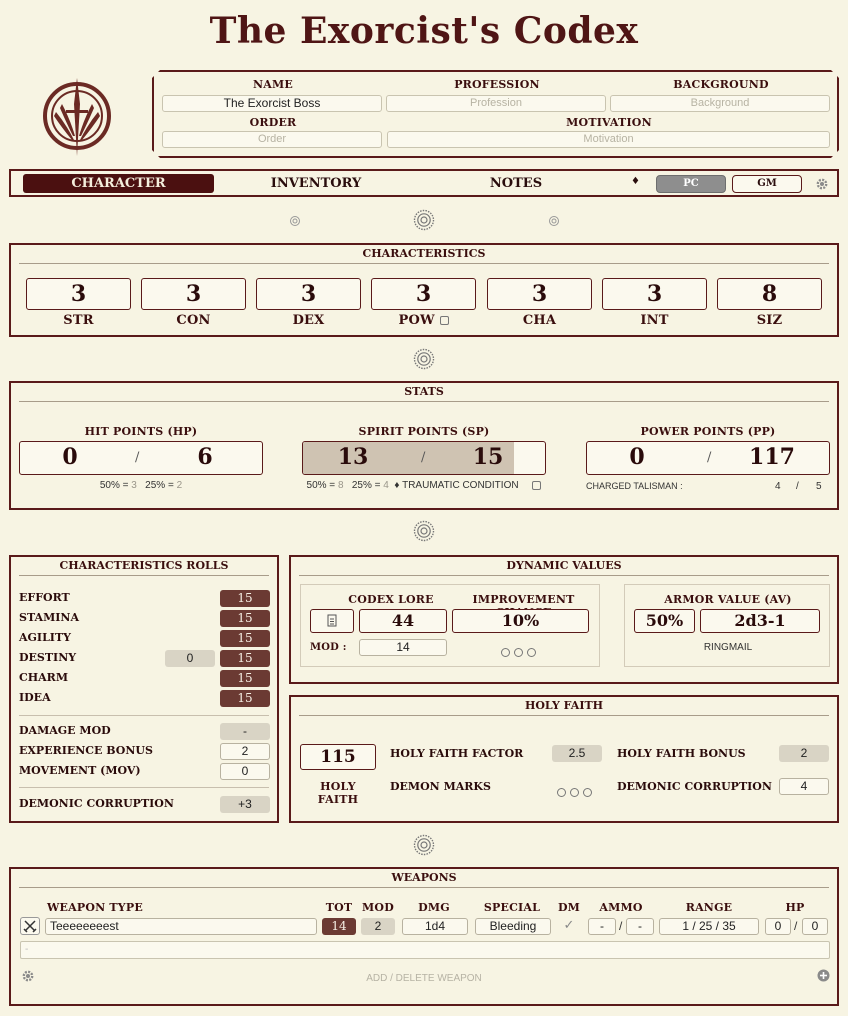 The height and width of the screenshot is (1016, 848). What do you see at coordinates (193, 320) in the screenshot?
I see `con-label: CON` at bounding box center [193, 320].